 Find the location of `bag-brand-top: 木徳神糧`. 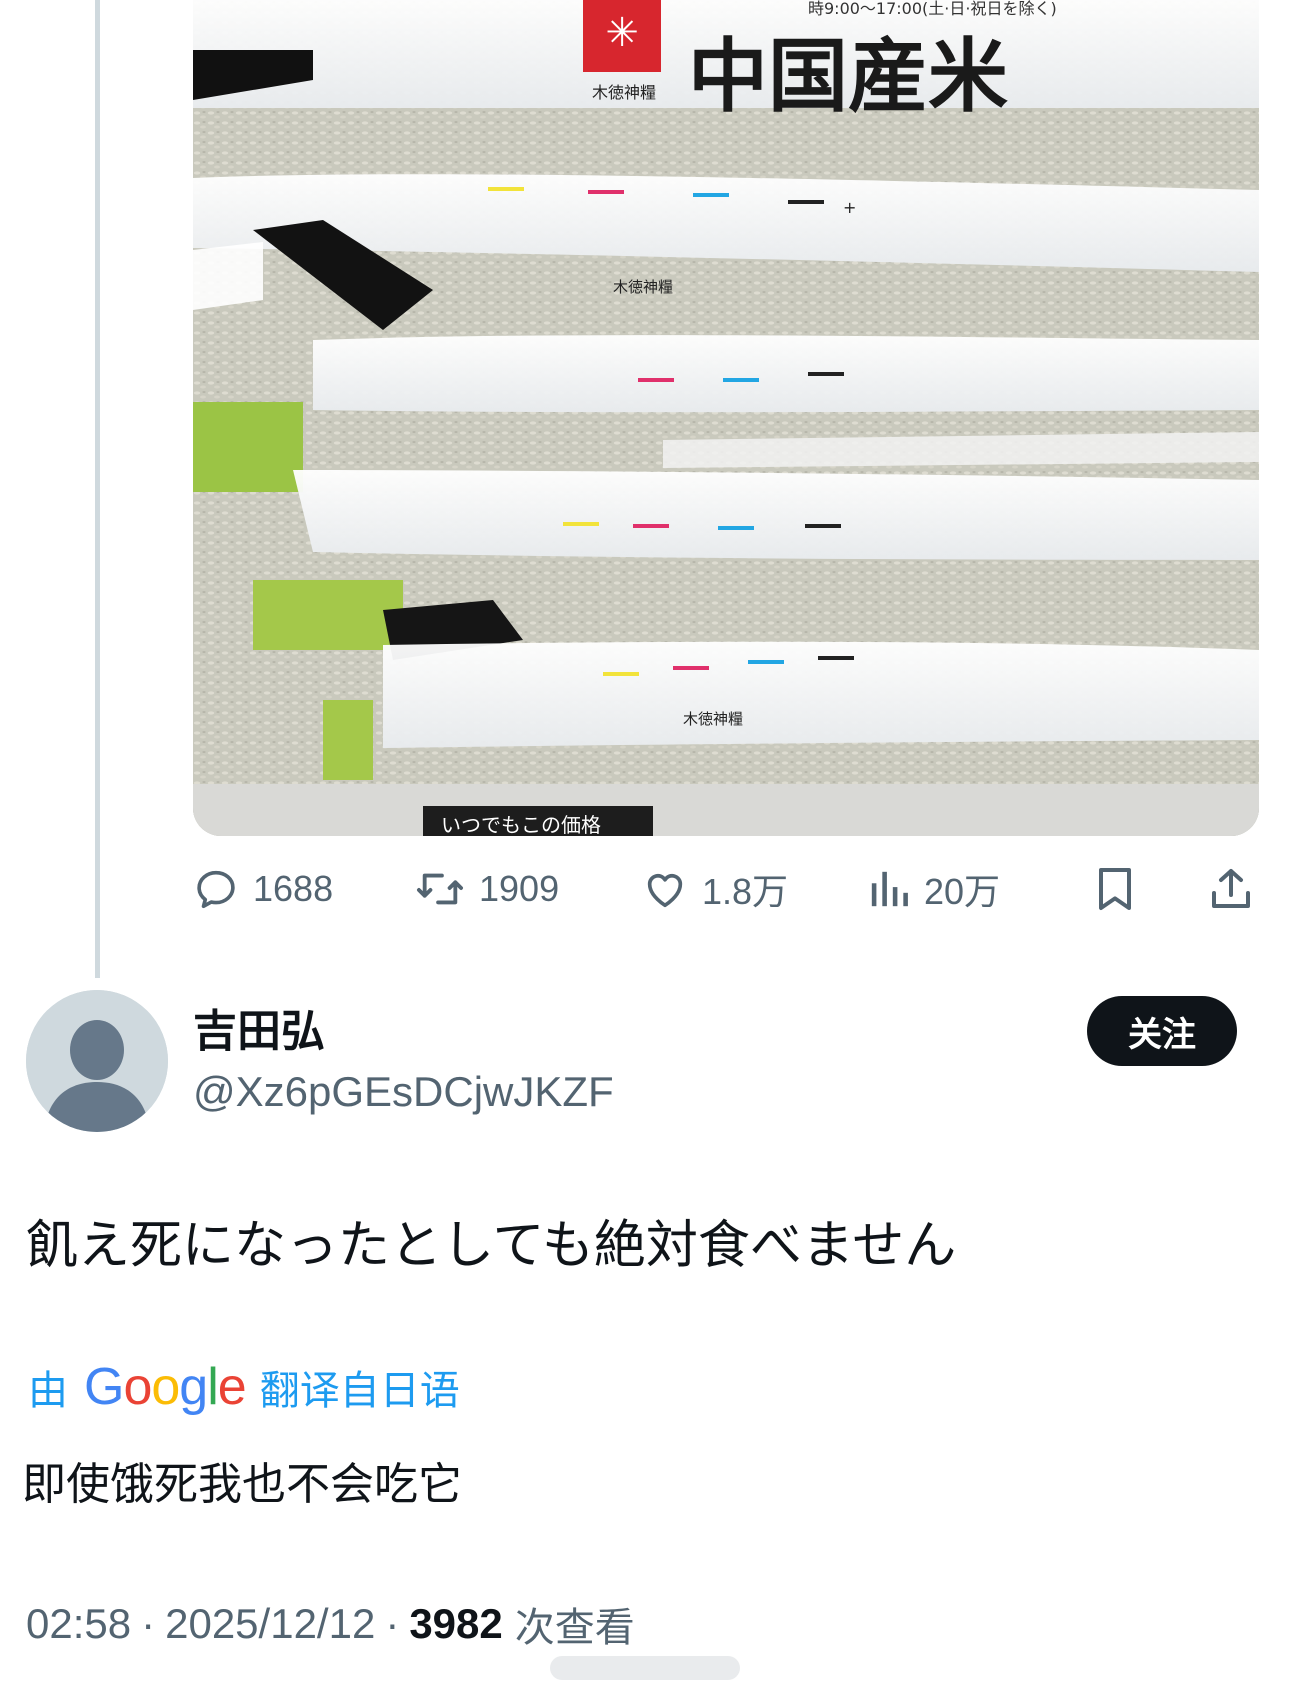

bag-brand-top: 木徳神糧 is located at coordinates (624, 92).